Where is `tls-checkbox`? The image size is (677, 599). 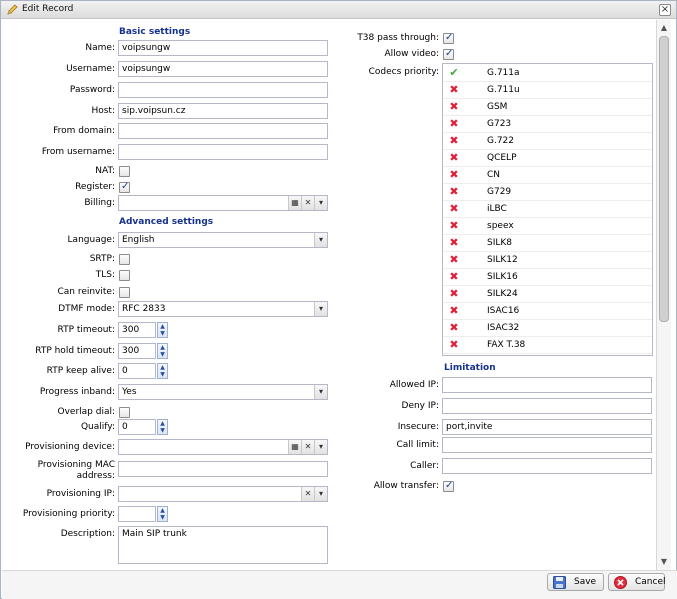
tls-checkbox is located at coordinates (124, 275).